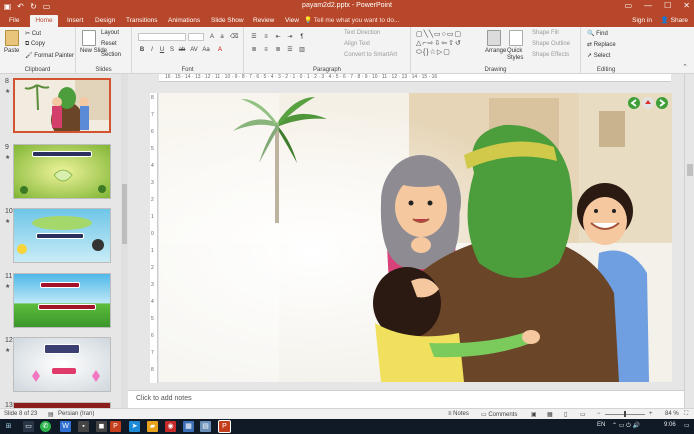 Image resolution: width=694 pixels, height=434 pixels. Describe the element at coordinates (188, 426) in the screenshot. I see `app-icon: ▦` at that location.